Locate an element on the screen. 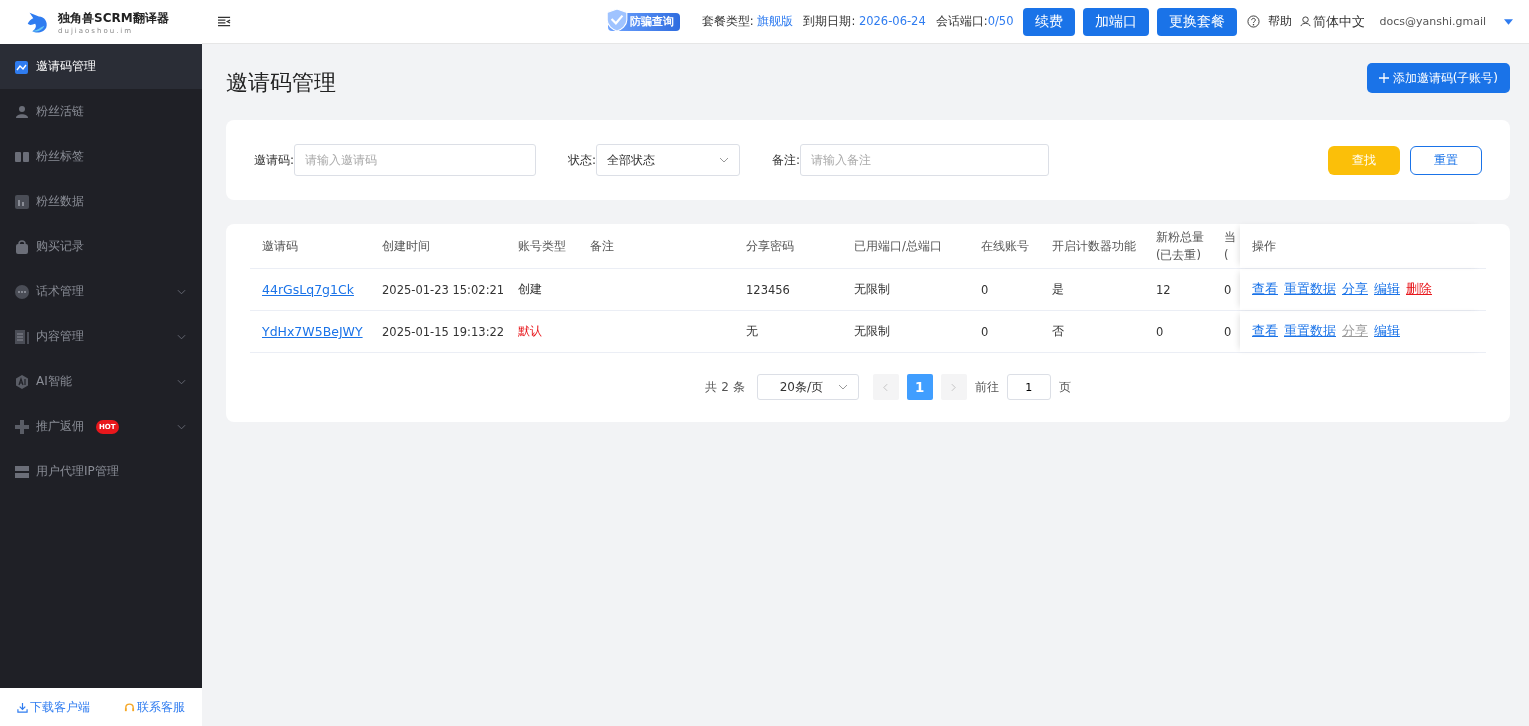 This screenshot has width=1529, height=726. column-header: 账号类型 is located at coordinates (542, 246).